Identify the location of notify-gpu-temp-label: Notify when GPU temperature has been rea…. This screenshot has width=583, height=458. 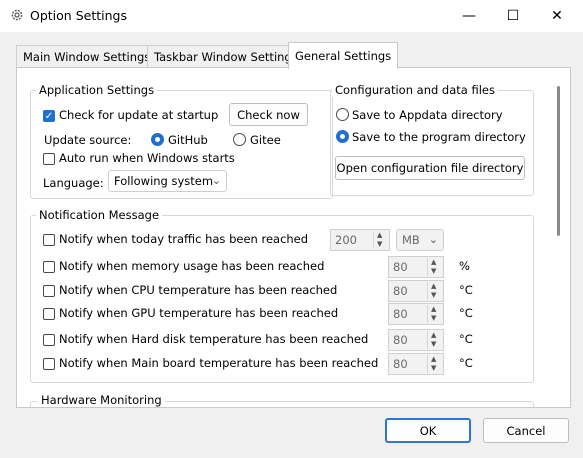
(199, 313).